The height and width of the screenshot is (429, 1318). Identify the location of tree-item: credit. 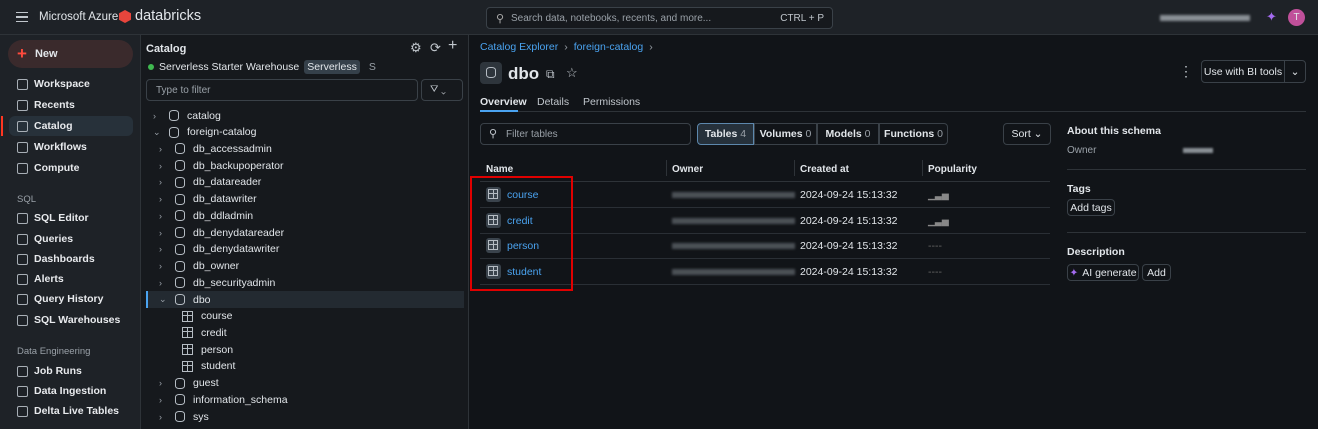
(204, 332).